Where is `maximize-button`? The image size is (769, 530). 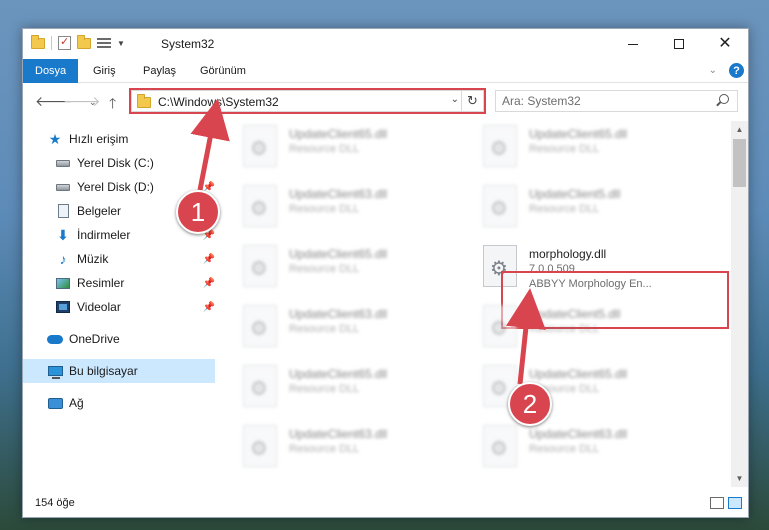
maximize-button is located at coordinates (679, 44).